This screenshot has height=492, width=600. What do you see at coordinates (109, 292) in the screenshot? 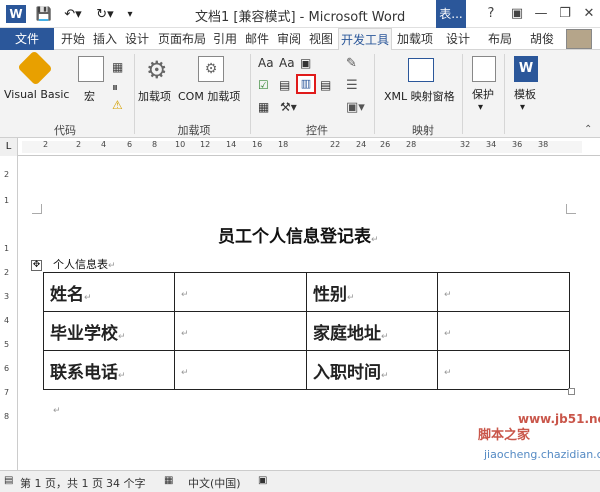
I see `table-cell-label: 姓名↵` at bounding box center [109, 292].